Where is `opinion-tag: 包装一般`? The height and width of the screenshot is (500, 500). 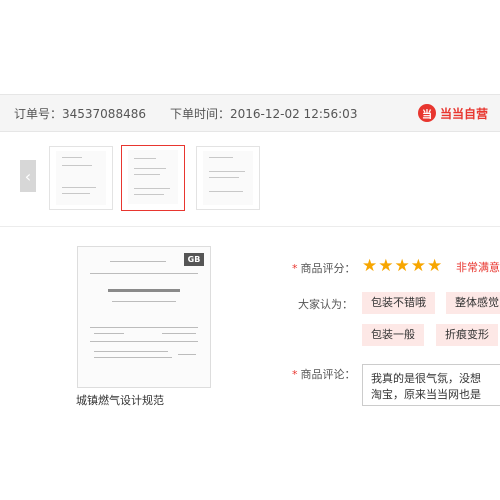
opinion-tag: 包装一般 is located at coordinates (393, 335).